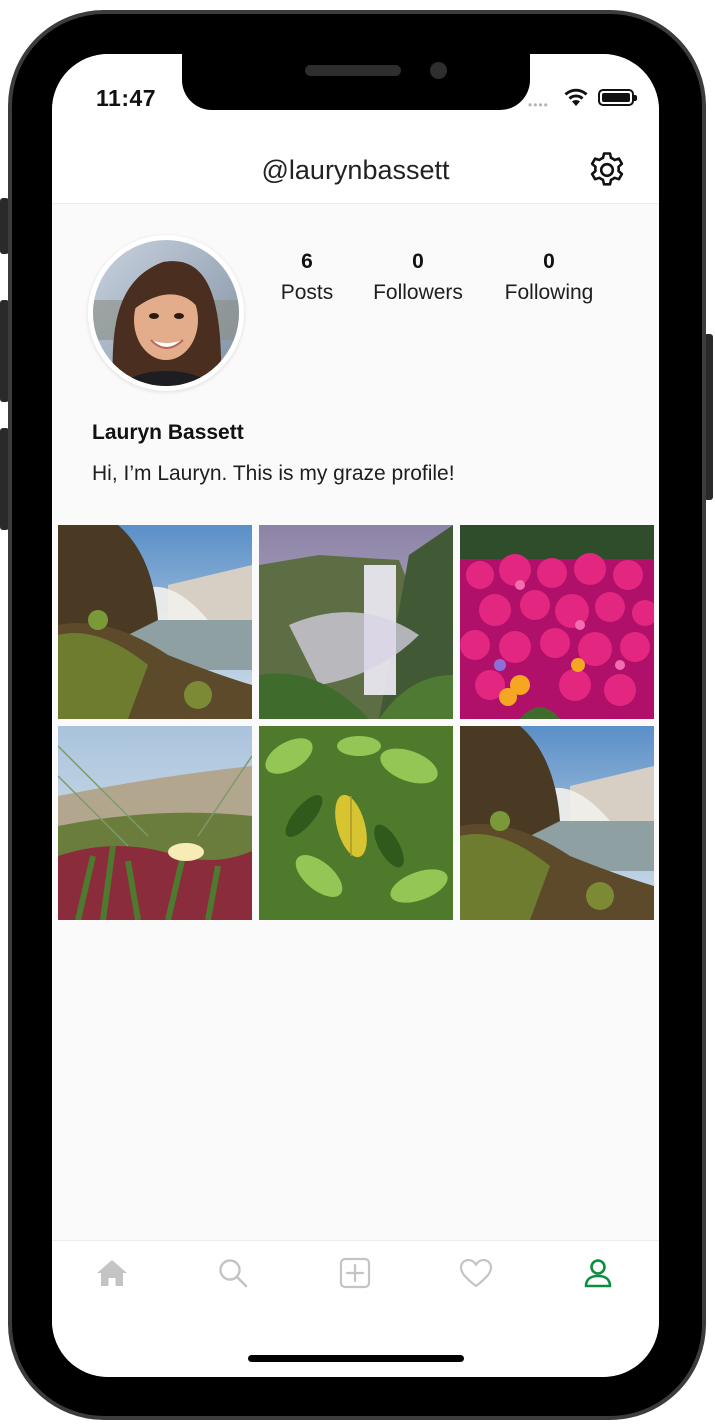 The width and height of the screenshot is (715, 1428). Describe the element at coordinates (353, 70) in the screenshot. I see `speaker-grille` at that location.